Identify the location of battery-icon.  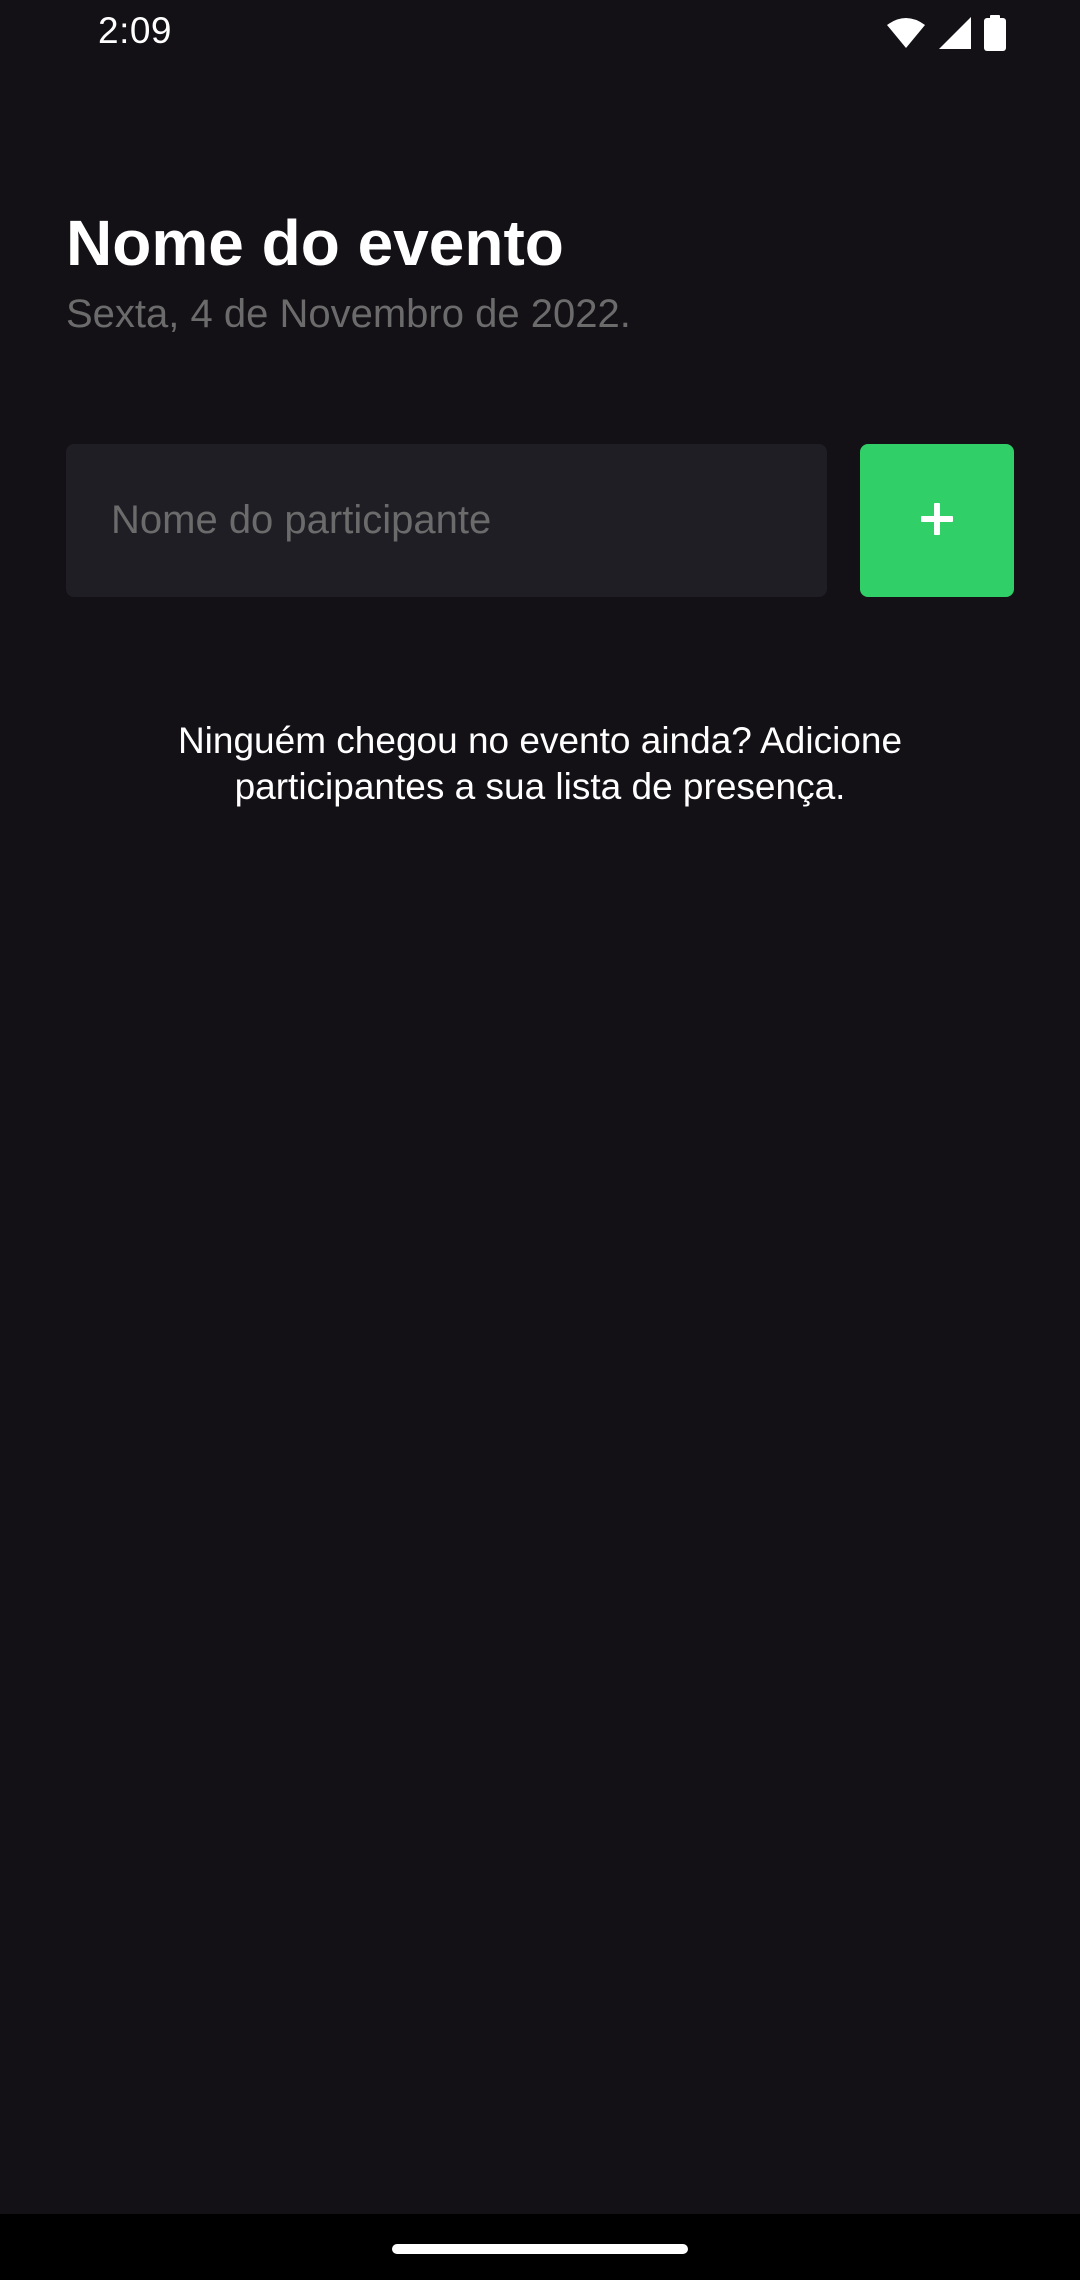
(995, 33).